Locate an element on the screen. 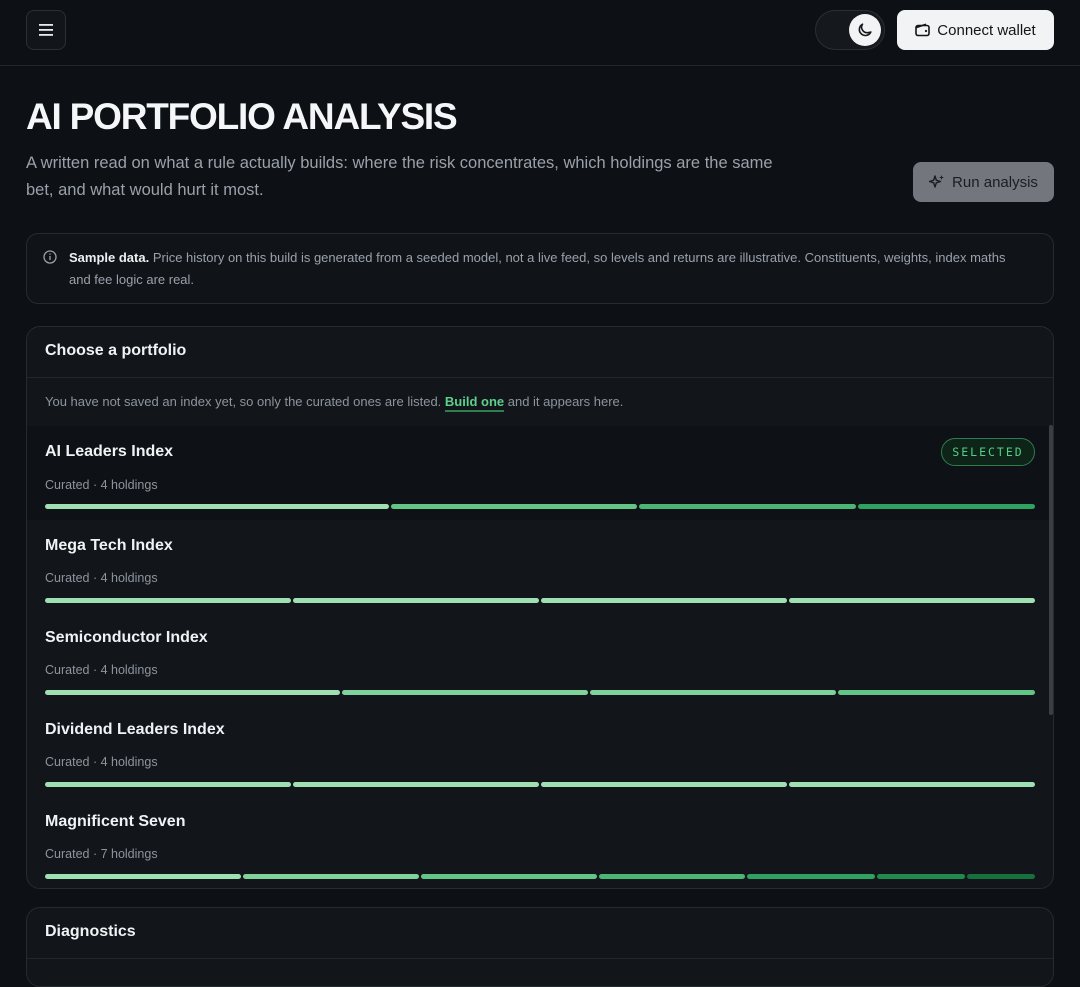  sparkles-icon is located at coordinates (937, 181).